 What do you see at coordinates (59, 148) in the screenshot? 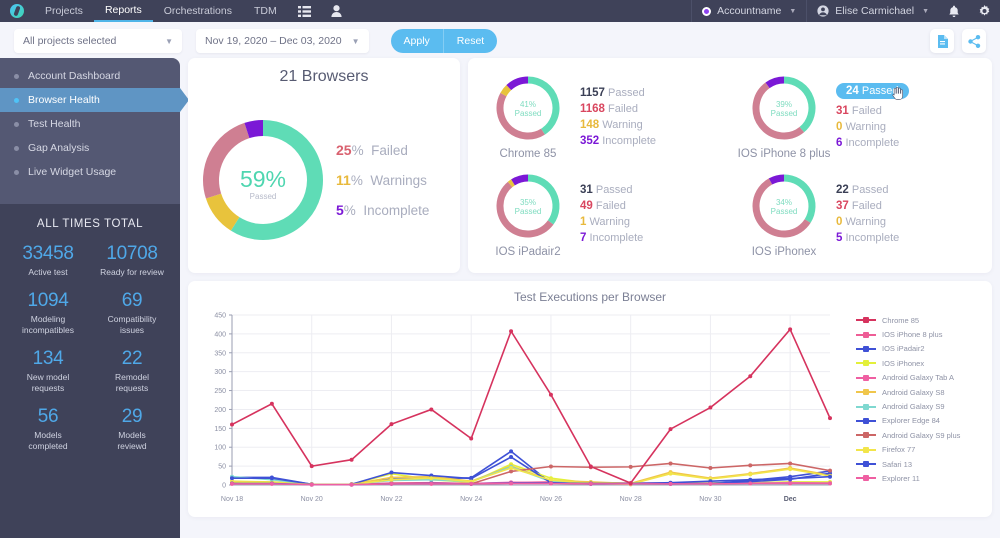
I see `sidebar-label-gap-analysis: Gap Analysis` at bounding box center [59, 148].